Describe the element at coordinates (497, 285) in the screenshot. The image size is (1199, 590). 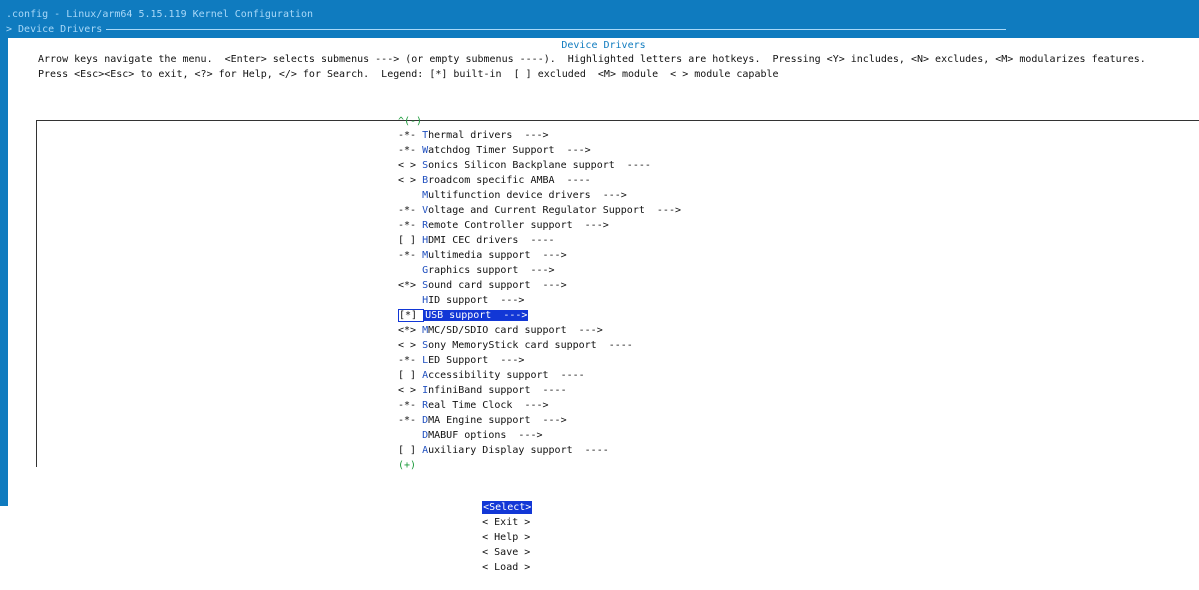
I see `menu-item-label: ound card support --->` at that location.